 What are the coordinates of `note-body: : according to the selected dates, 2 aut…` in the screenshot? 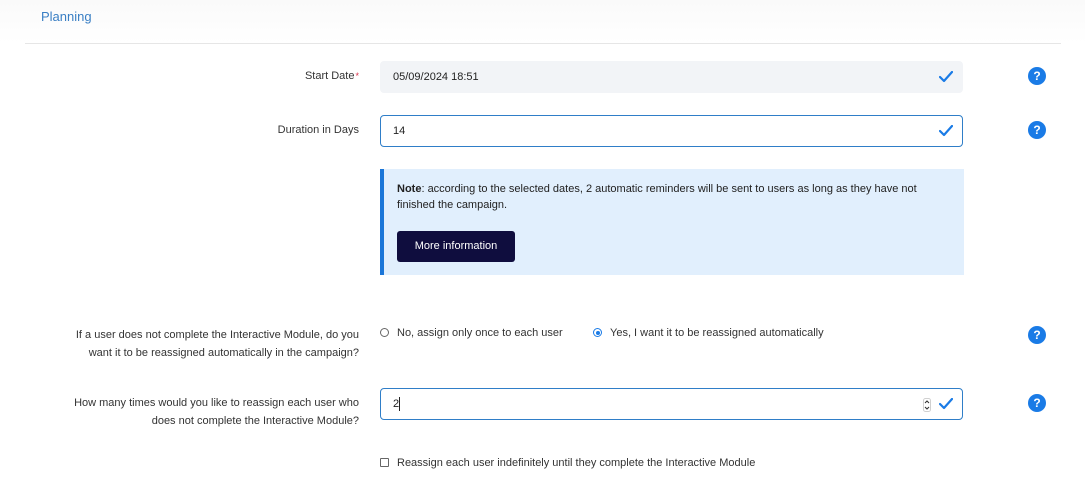 It's located at (657, 197).